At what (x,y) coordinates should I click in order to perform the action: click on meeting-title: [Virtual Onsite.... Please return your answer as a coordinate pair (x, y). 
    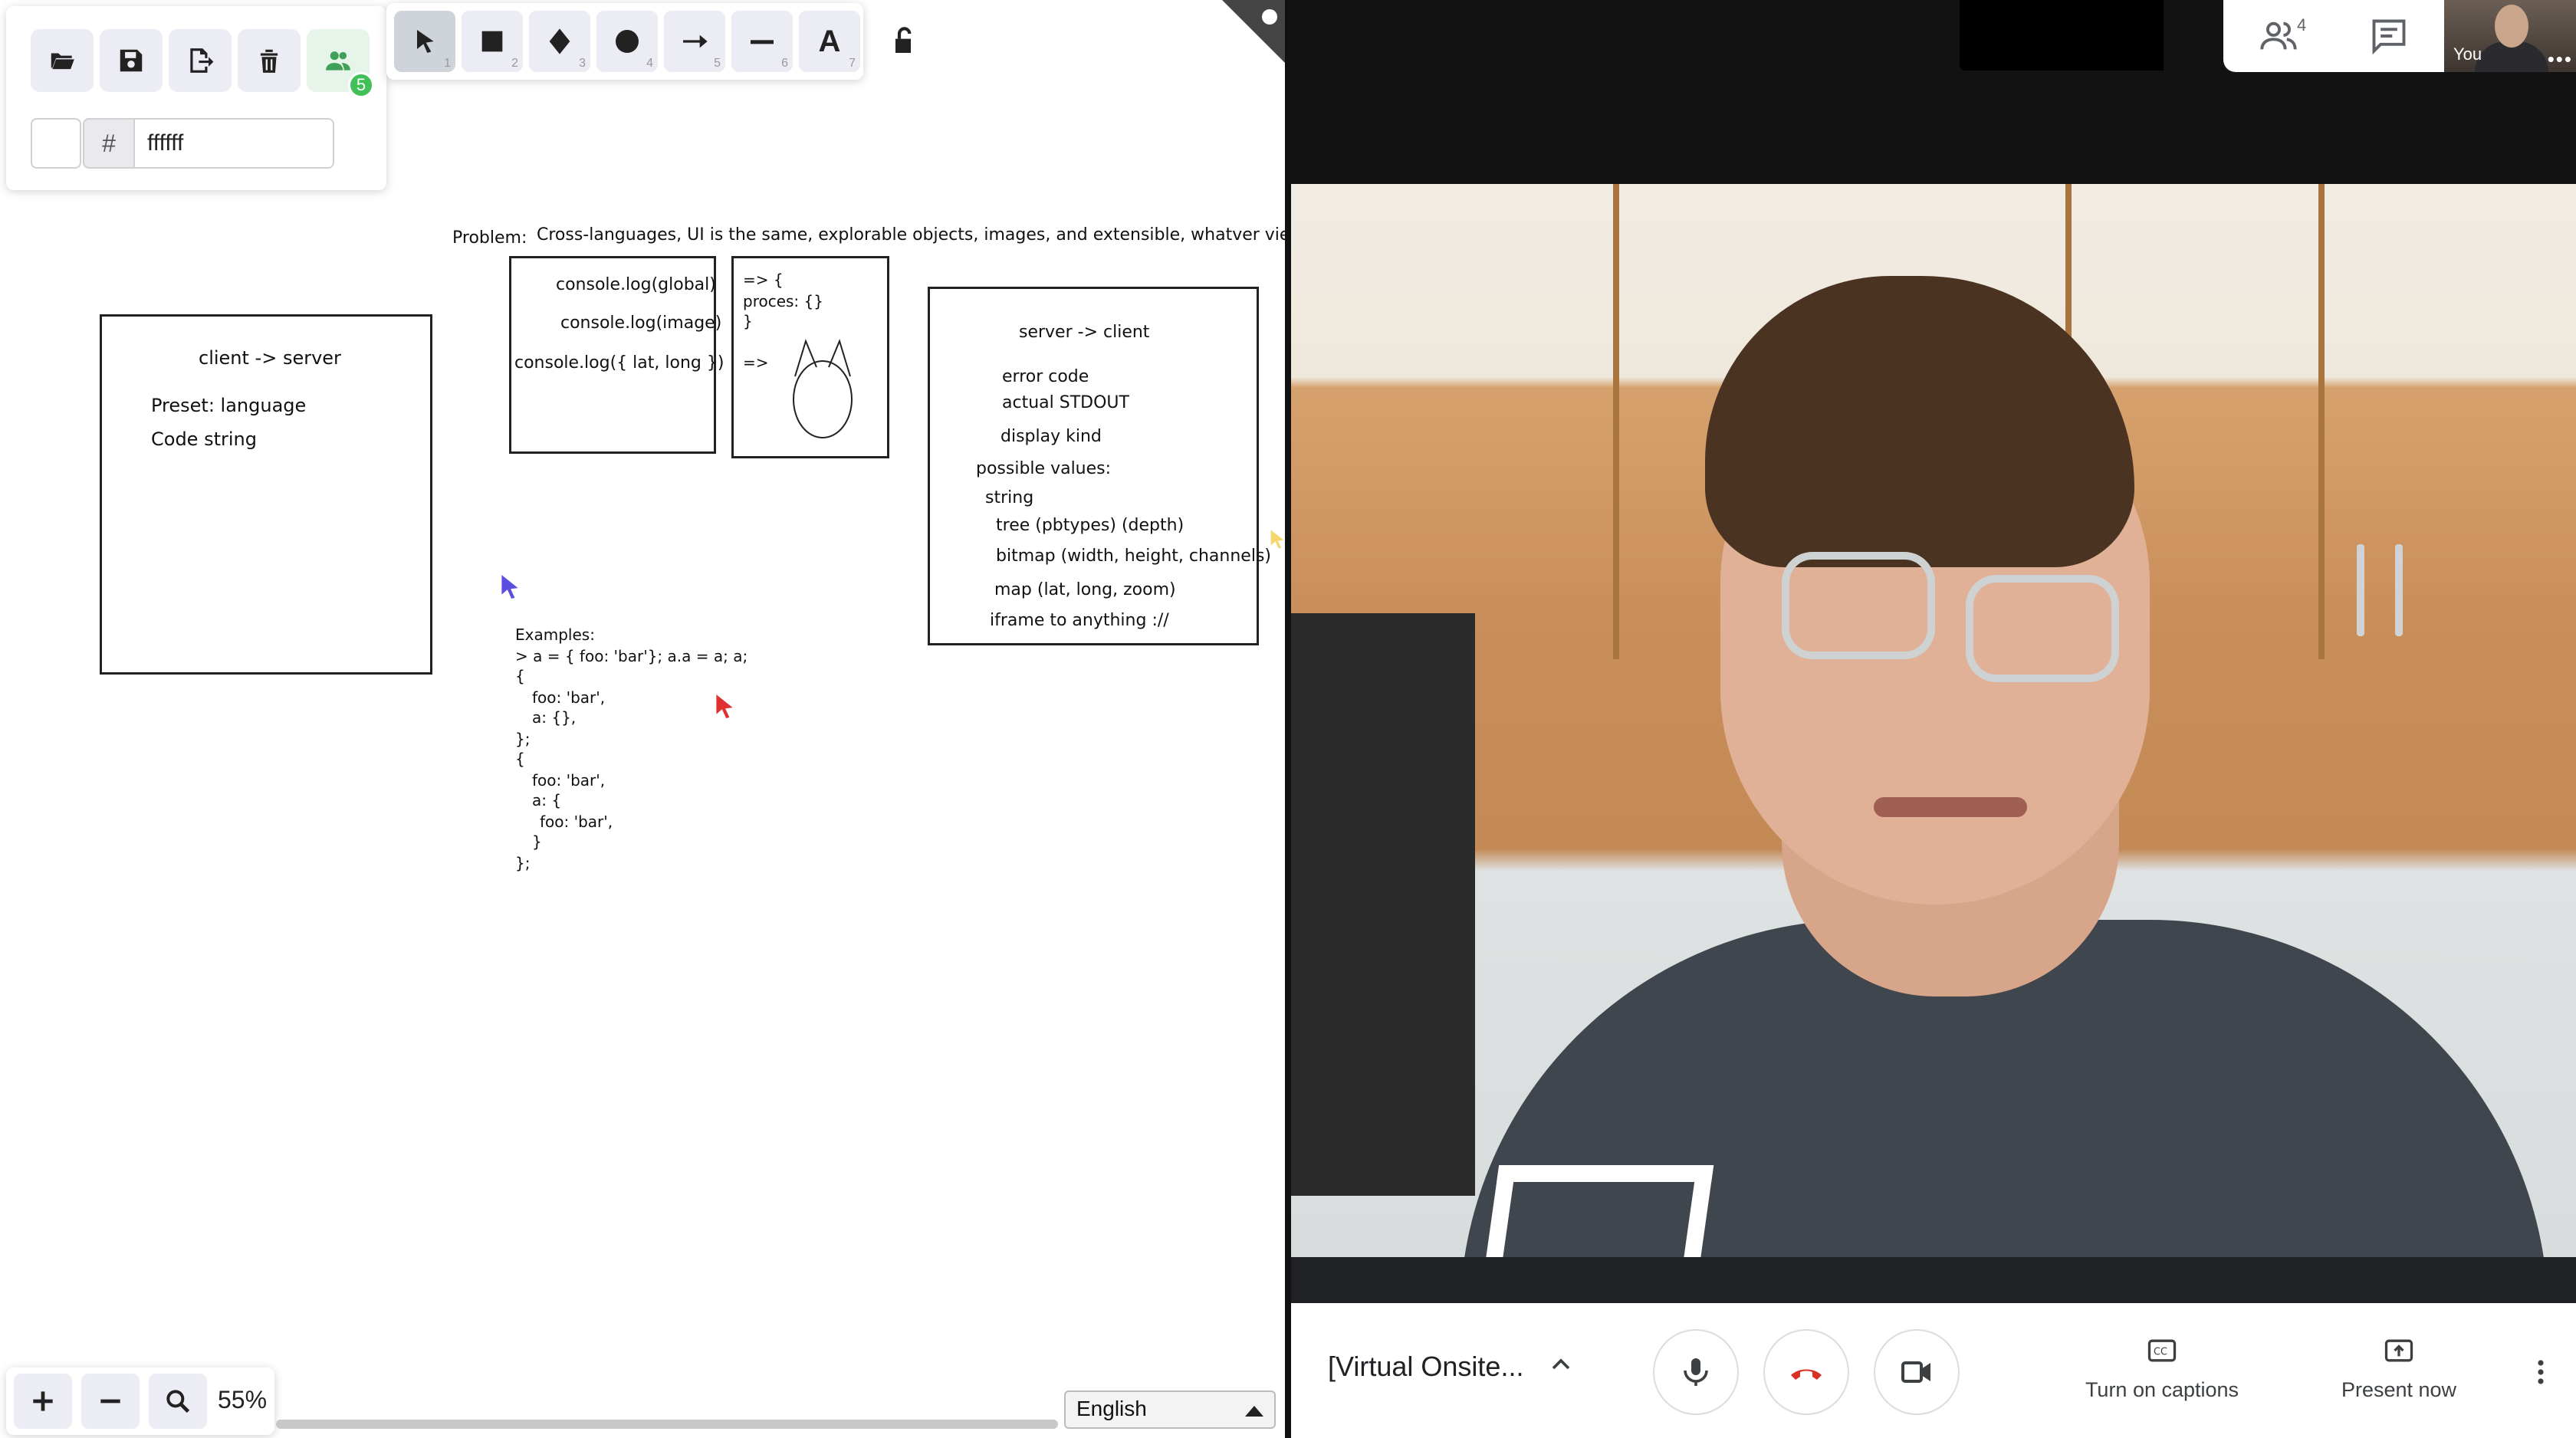
    Looking at the image, I should click on (1425, 1367).